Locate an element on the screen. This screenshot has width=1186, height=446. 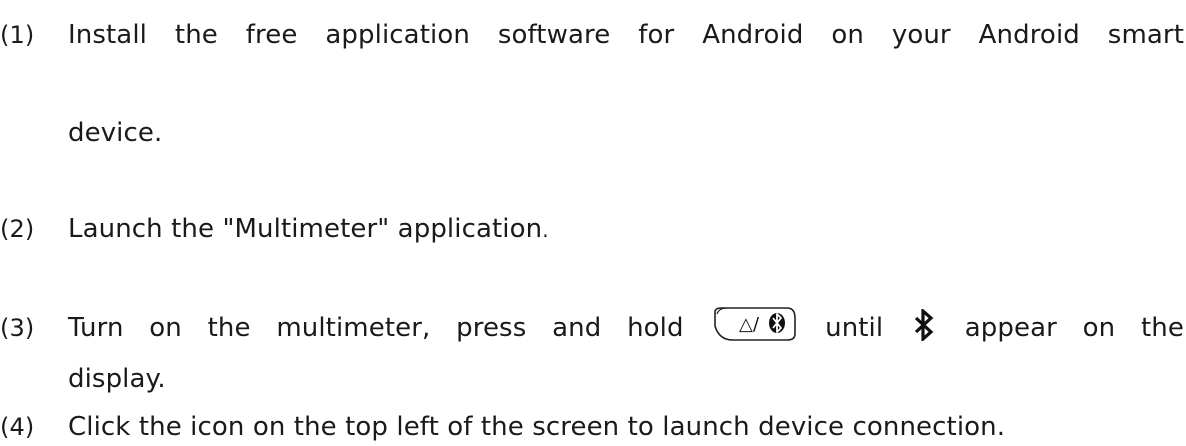
step-1-line-2: device. is located at coordinates (115, 133).